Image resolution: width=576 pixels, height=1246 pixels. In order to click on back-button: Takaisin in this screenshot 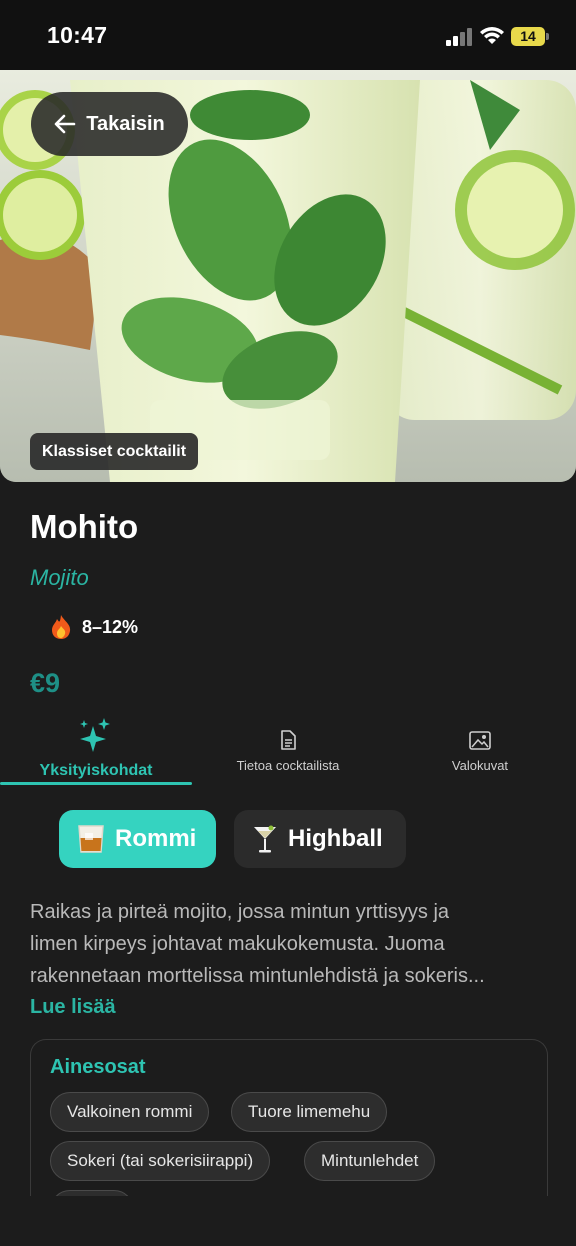, I will do `click(109, 124)`.